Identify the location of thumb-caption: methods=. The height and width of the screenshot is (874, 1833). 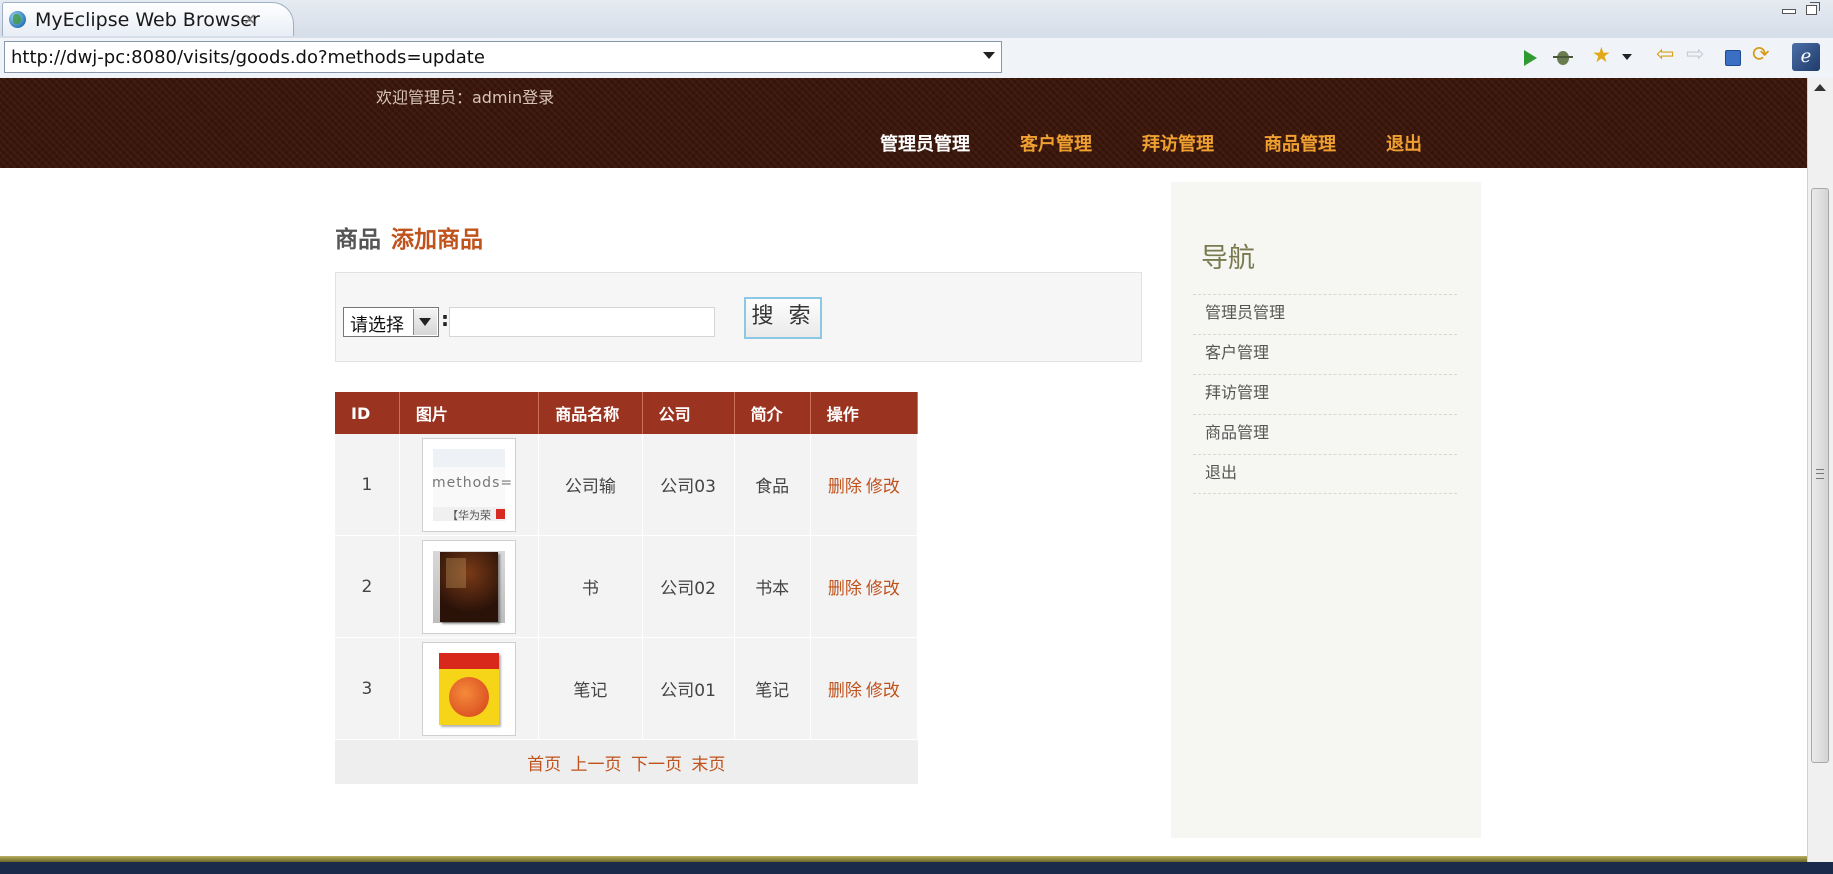
(473, 482).